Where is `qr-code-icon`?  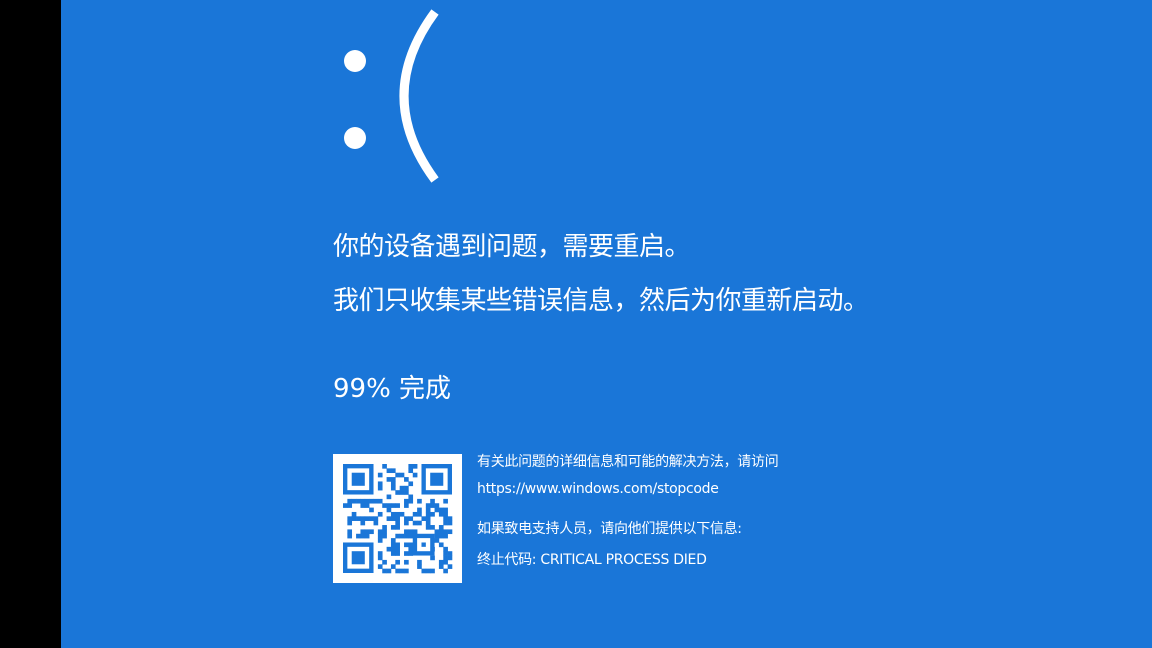
qr-code-icon is located at coordinates (397, 518).